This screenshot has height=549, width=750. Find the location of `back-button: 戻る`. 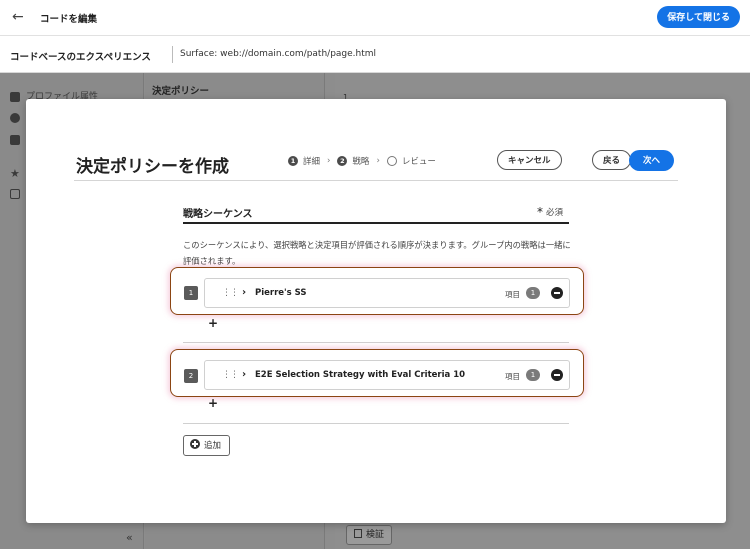

back-button: 戻る is located at coordinates (612, 160).